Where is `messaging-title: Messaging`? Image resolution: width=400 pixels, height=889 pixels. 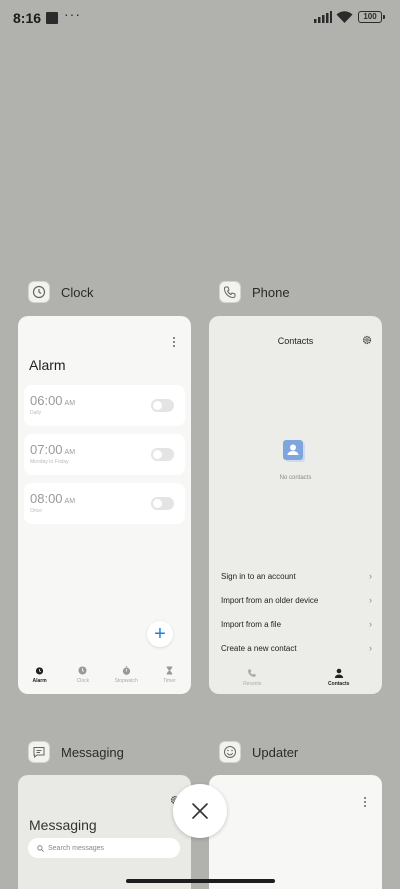 messaging-title: Messaging is located at coordinates (63, 825).